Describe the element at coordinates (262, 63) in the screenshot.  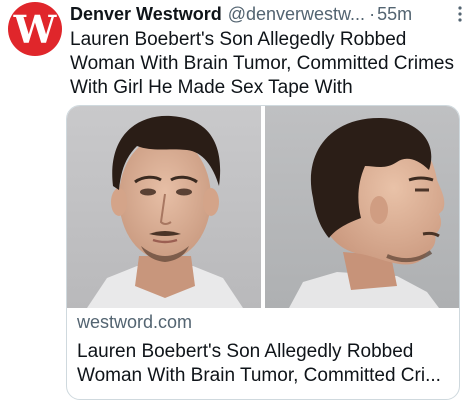
I see `tweet-text-line: Woman With Brain Tumor, Committed Crimes` at that location.